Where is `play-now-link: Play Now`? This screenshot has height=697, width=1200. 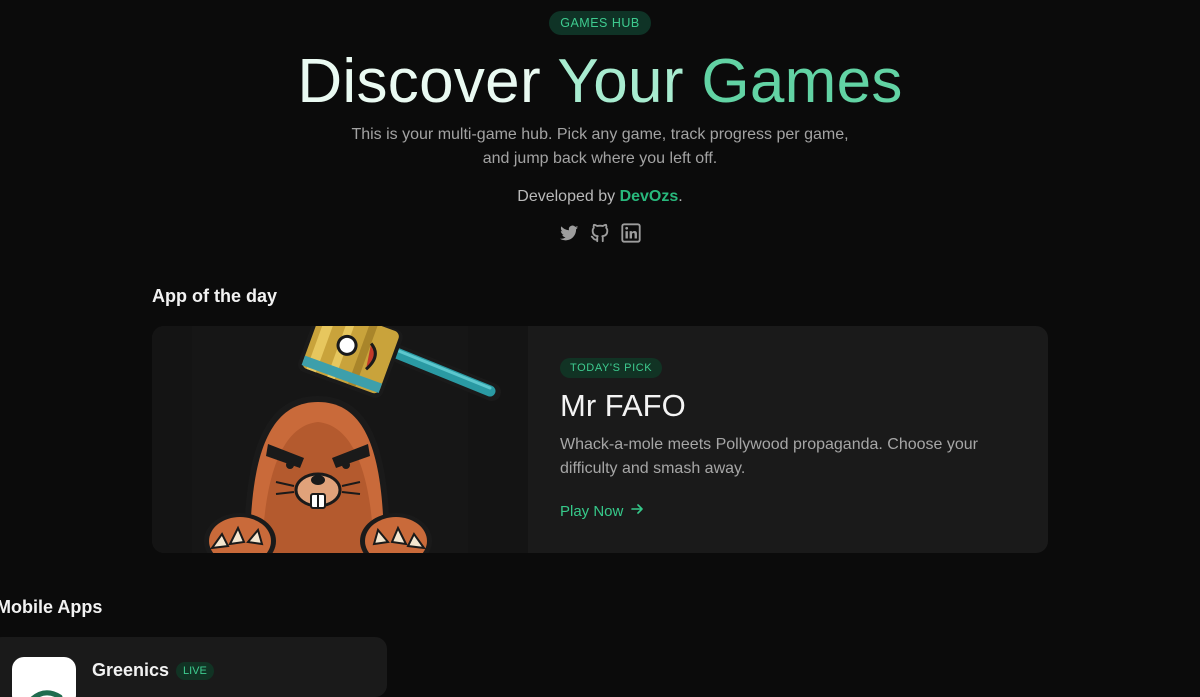 play-now-link: Play Now is located at coordinates (602, 511).